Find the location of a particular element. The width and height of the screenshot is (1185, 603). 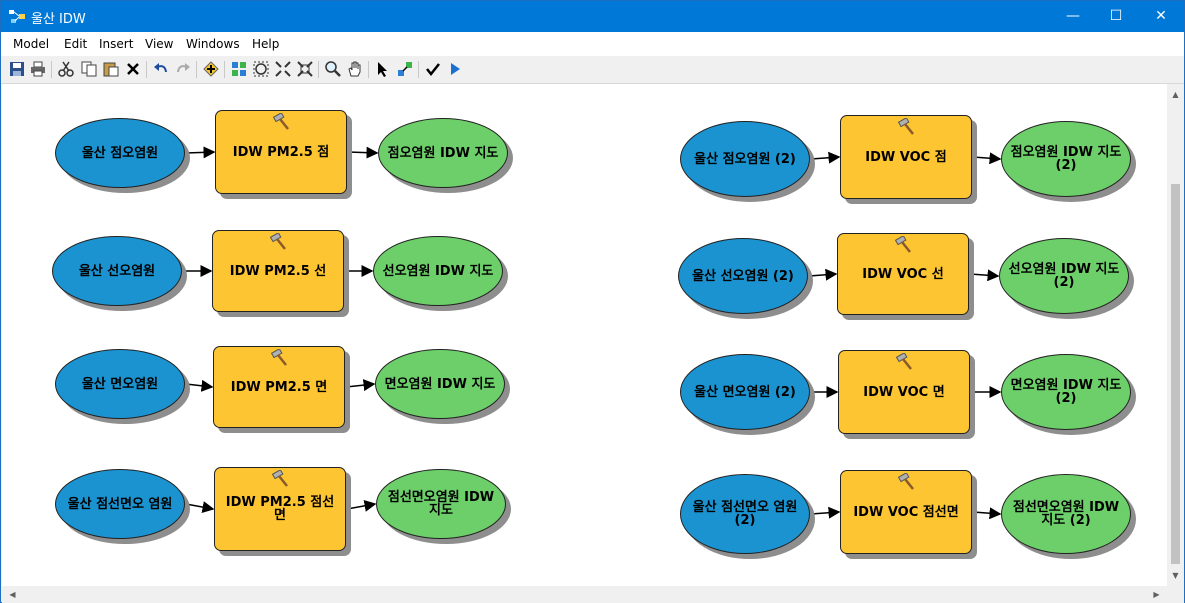

input-dataset-node-label: 울산 점오염원 (2) is located at coordinates (745, 159).